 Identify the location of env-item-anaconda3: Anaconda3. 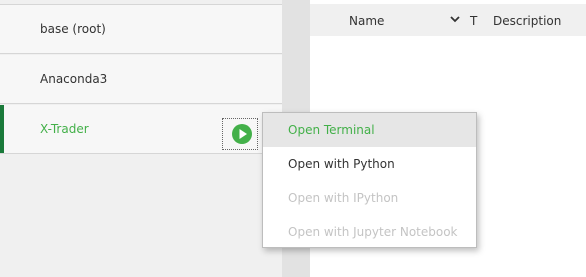
(141, 79).